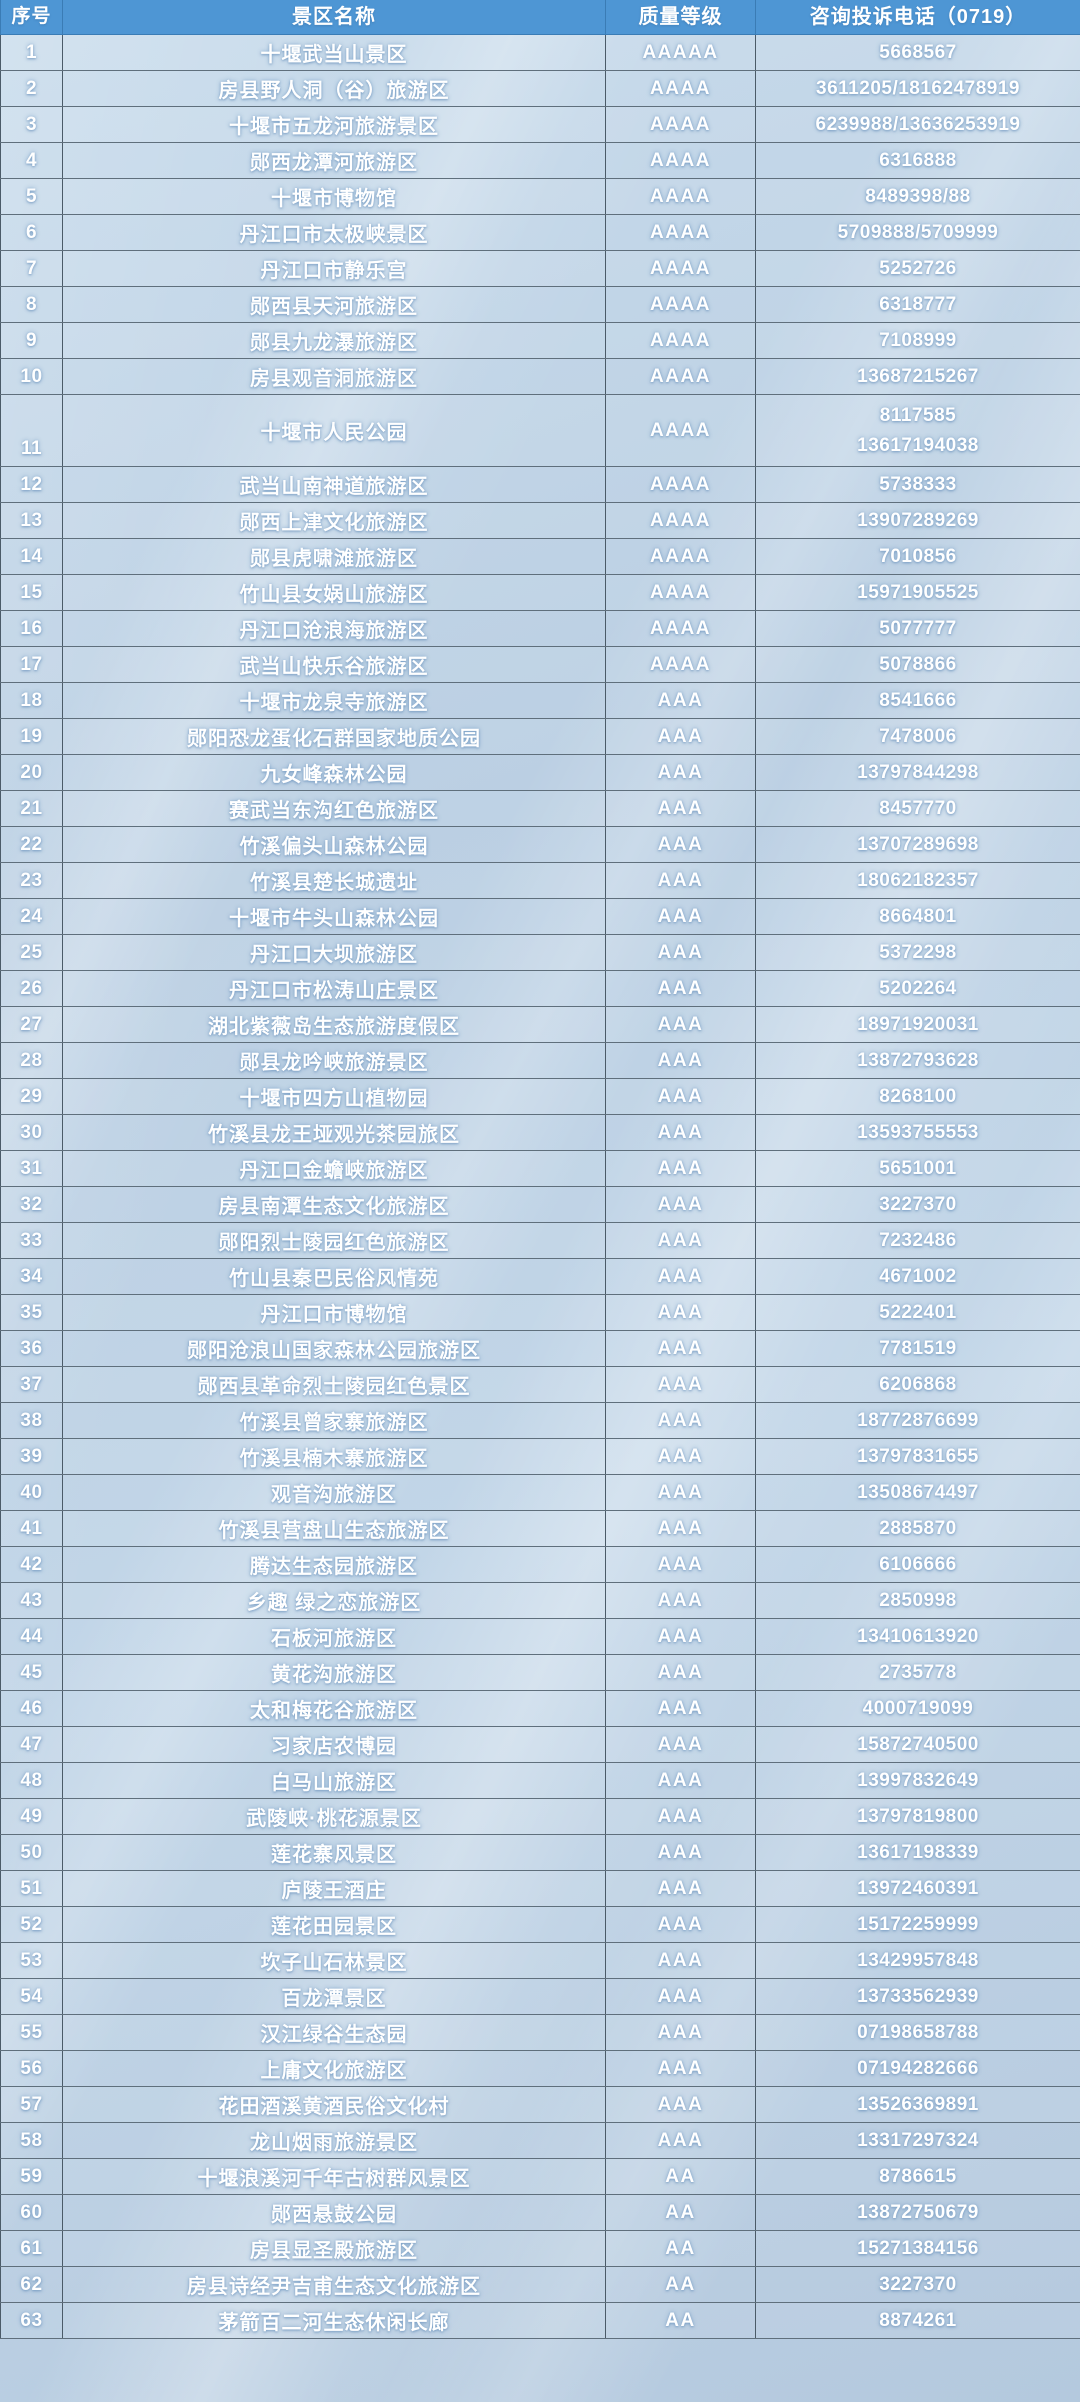 The height and width of the screenshot is (2402, 1080). What do you see at coordinates (917, 2212) in the screenshot?
I see `row-phone: 13872750679` at bounding box center [917, 2212].